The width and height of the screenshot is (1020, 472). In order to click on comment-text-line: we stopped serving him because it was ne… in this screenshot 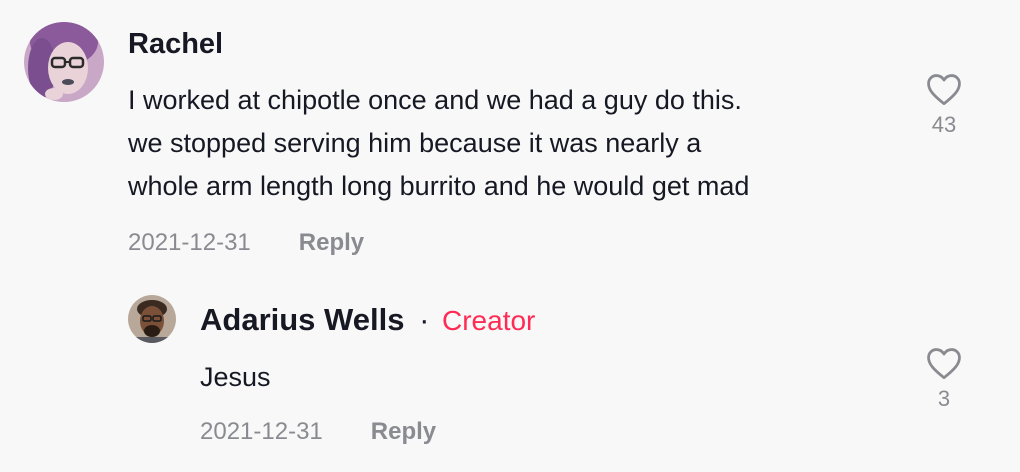, I will do `click(415, 143)`.